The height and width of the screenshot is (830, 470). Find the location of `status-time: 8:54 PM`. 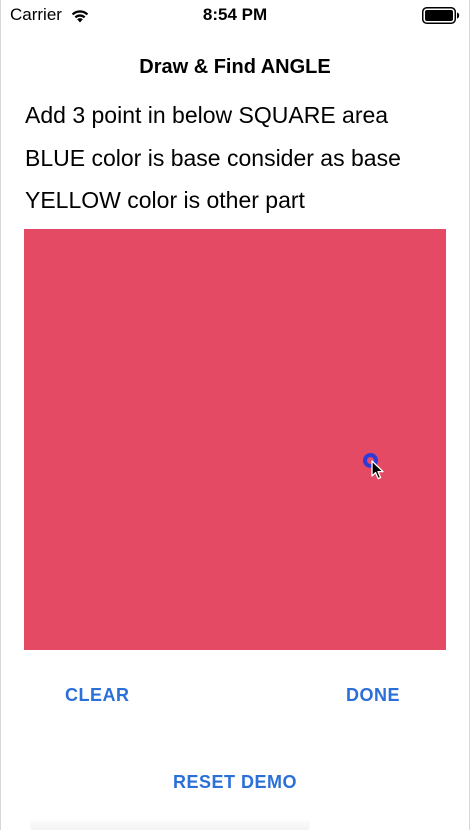

status-time: 8:54 PM is located at coordinates (235, 14).